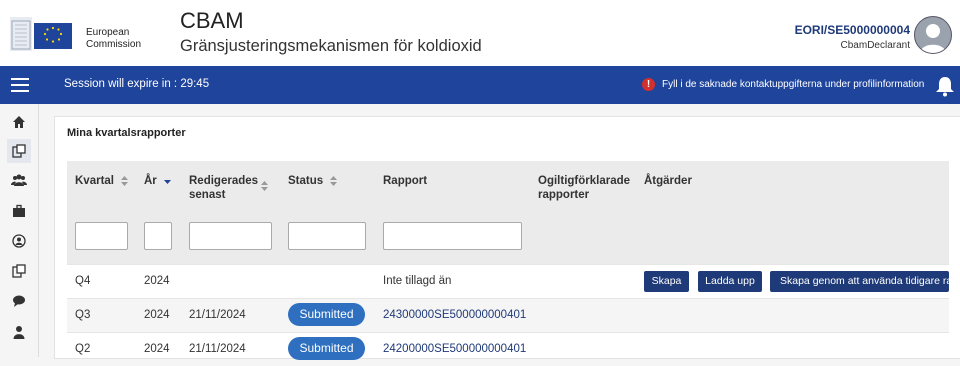 This screenshot has height=366, width=960. What do you see at coordinates (19, 241) in the screenshot?
I see `profile-icon` at bounding box center [19, 241].